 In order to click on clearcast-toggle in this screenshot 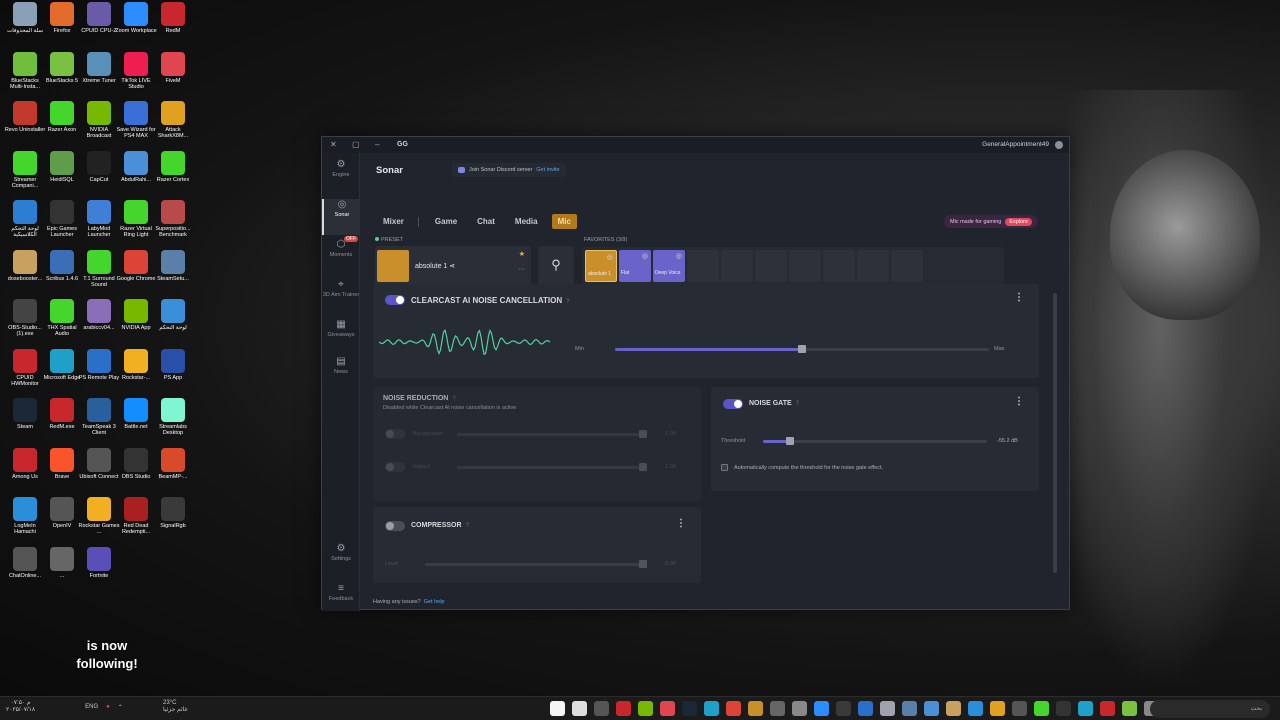, I will do `click(395, 300)`.